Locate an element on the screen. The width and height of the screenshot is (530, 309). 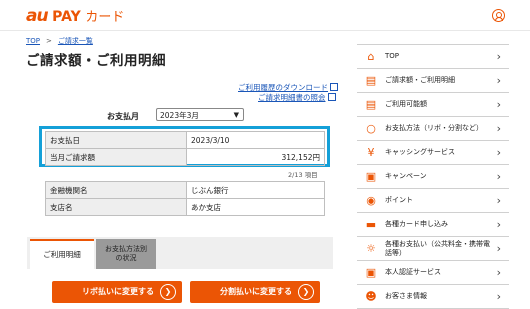
sidebar-item-identity-auth: ▣ 本人認証サービス › is located at coordinates (433, 273).